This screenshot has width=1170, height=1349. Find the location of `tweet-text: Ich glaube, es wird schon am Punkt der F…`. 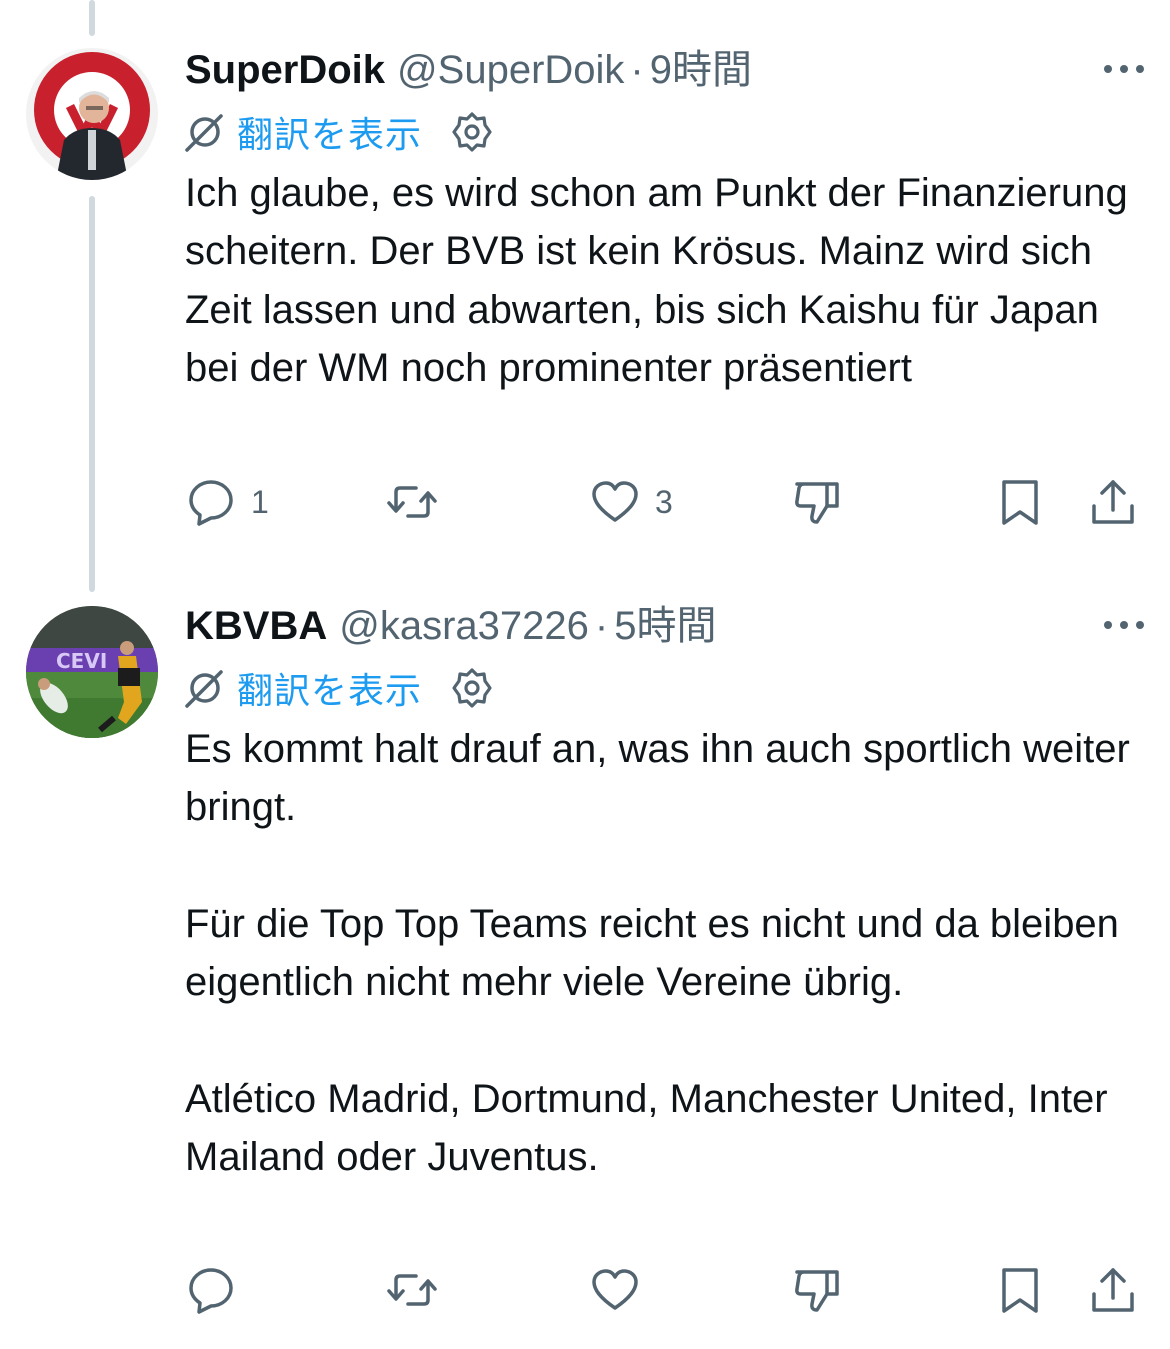

tweet-text: Ich glaube, es wird schon am Punkt der F… is located at coordinates (660, 280).